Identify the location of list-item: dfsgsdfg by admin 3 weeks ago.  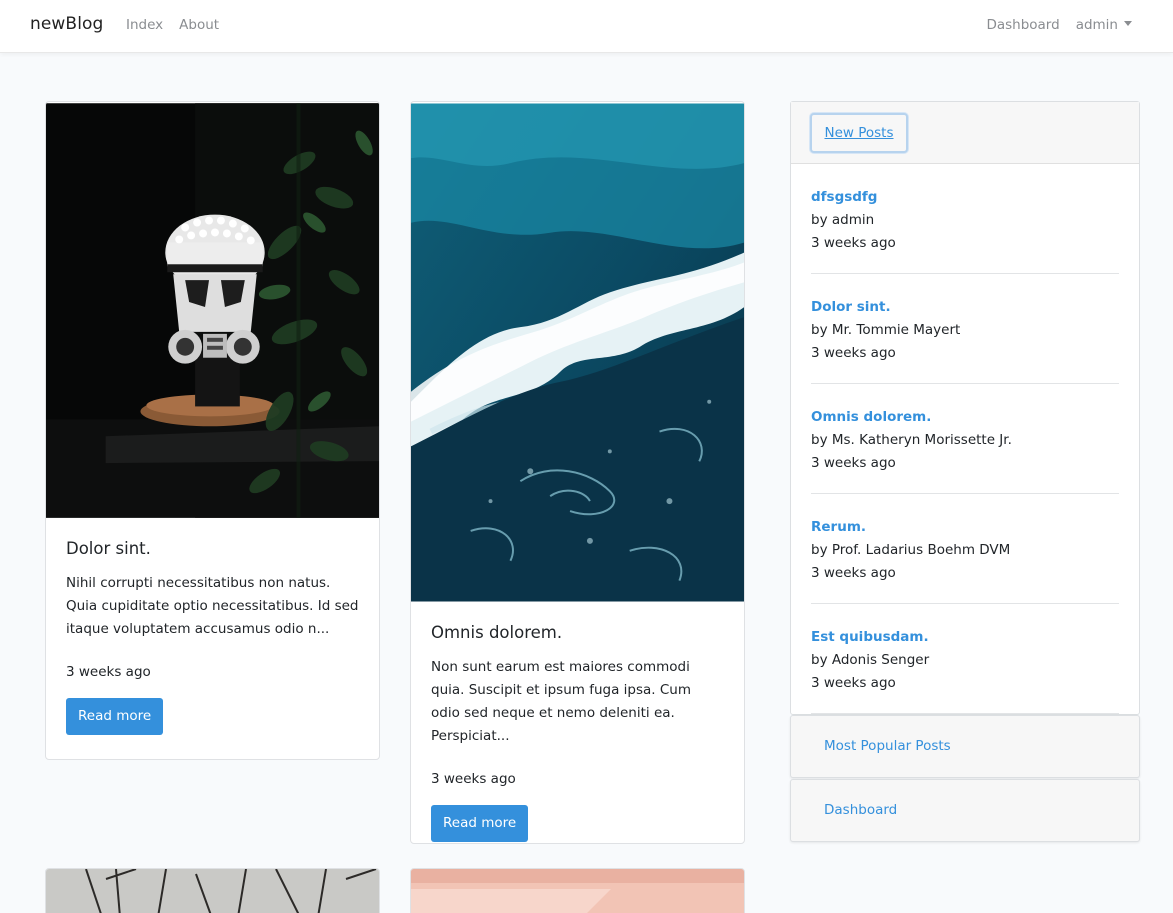
(965, 219).